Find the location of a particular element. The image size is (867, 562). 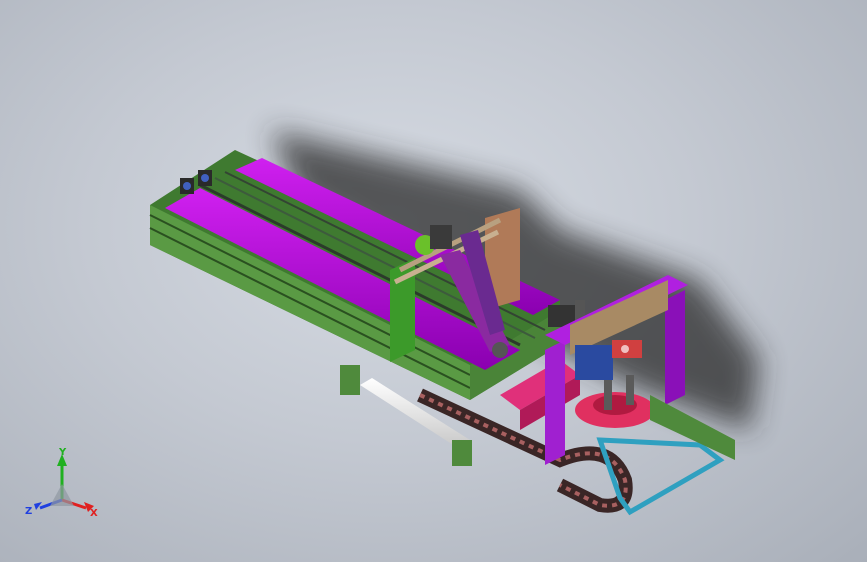

z-axis-label: Z is located at coordinates (28, 511).